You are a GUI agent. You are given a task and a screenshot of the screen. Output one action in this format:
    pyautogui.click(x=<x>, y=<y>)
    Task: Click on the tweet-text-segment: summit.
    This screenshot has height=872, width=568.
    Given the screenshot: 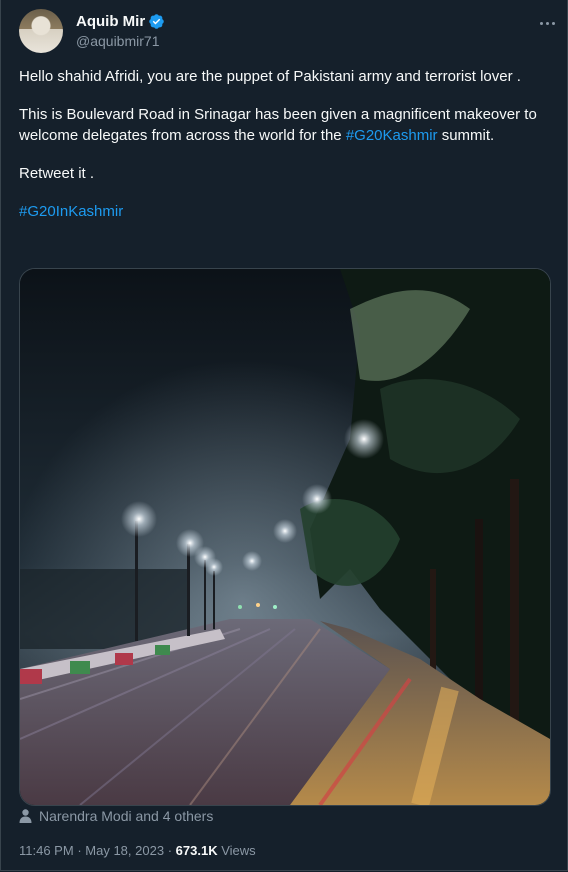 What is the action you would take?
    pyautogui.click(x=466, y=135)
    